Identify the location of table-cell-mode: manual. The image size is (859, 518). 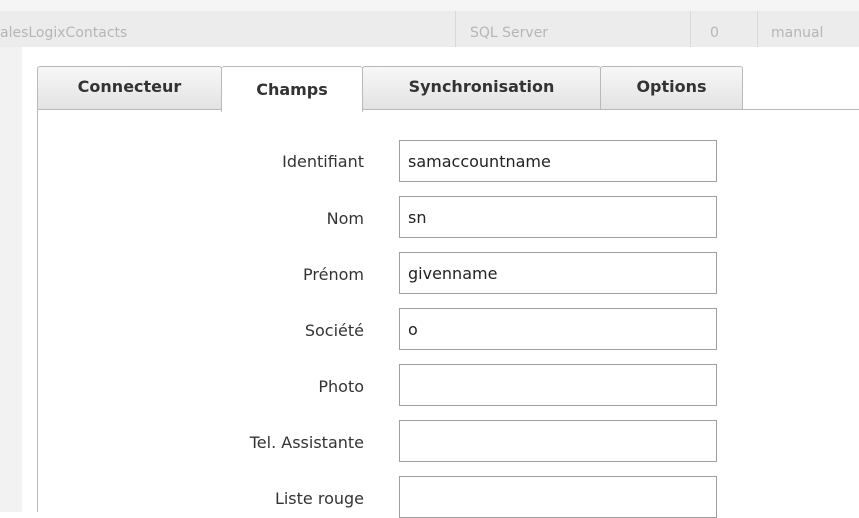
(797, 33).